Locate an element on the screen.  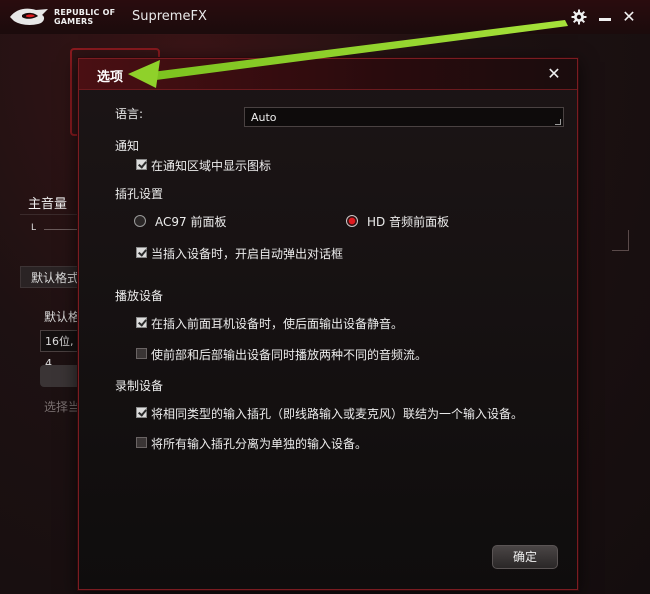
mute-rear-checkbox is located at coordinates (141, 322).